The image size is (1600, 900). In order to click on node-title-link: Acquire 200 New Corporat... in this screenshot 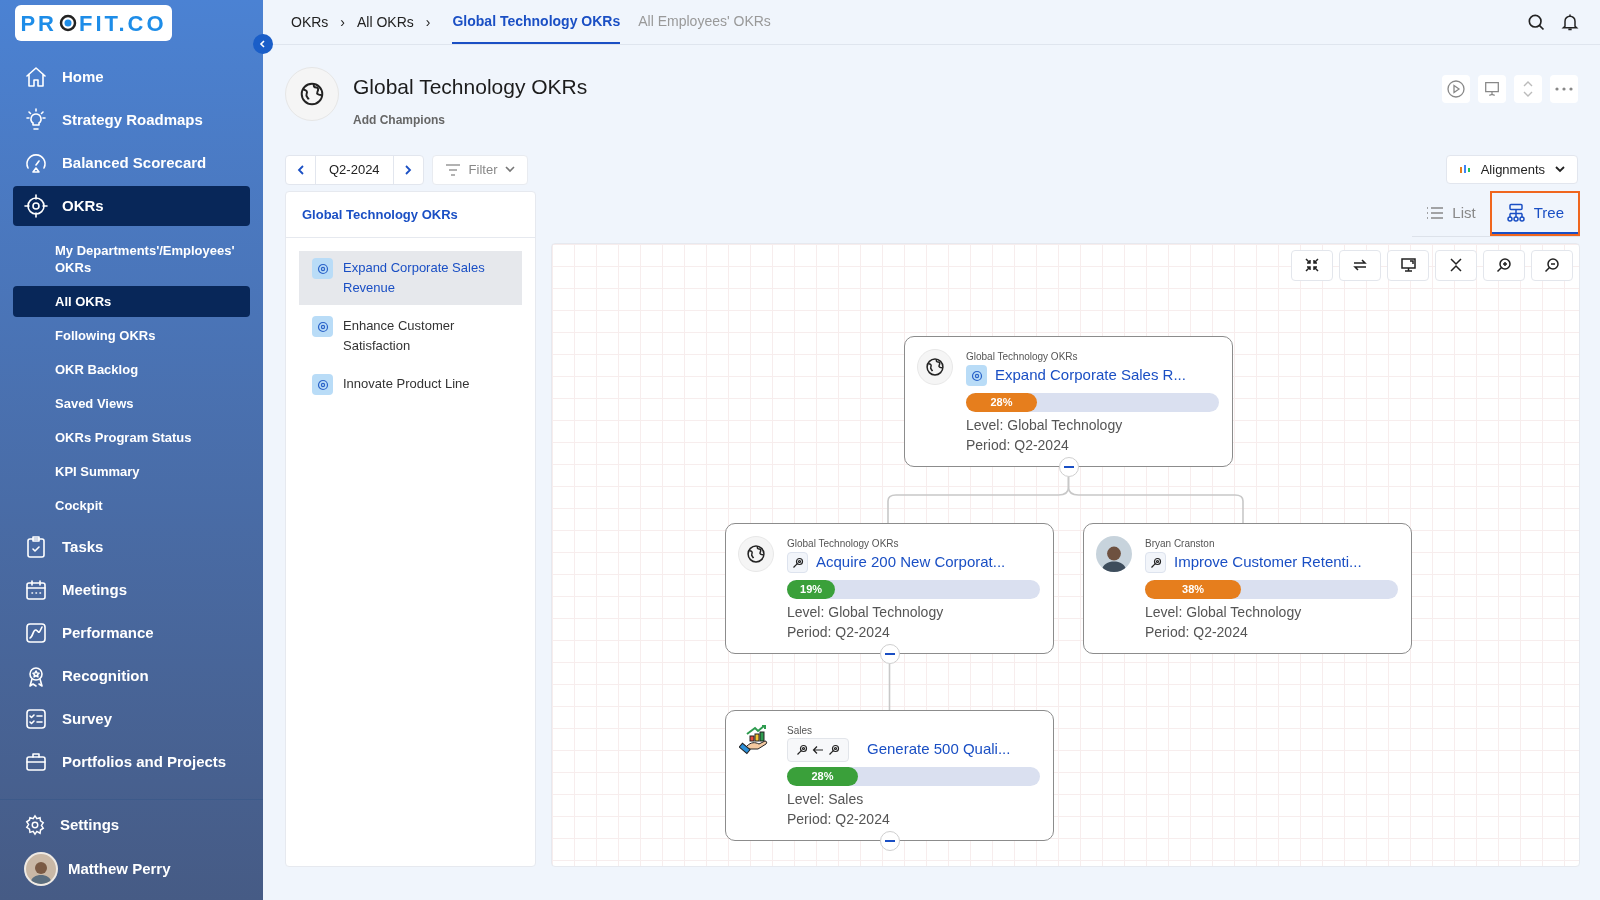, I will do `click(911, 562)`.